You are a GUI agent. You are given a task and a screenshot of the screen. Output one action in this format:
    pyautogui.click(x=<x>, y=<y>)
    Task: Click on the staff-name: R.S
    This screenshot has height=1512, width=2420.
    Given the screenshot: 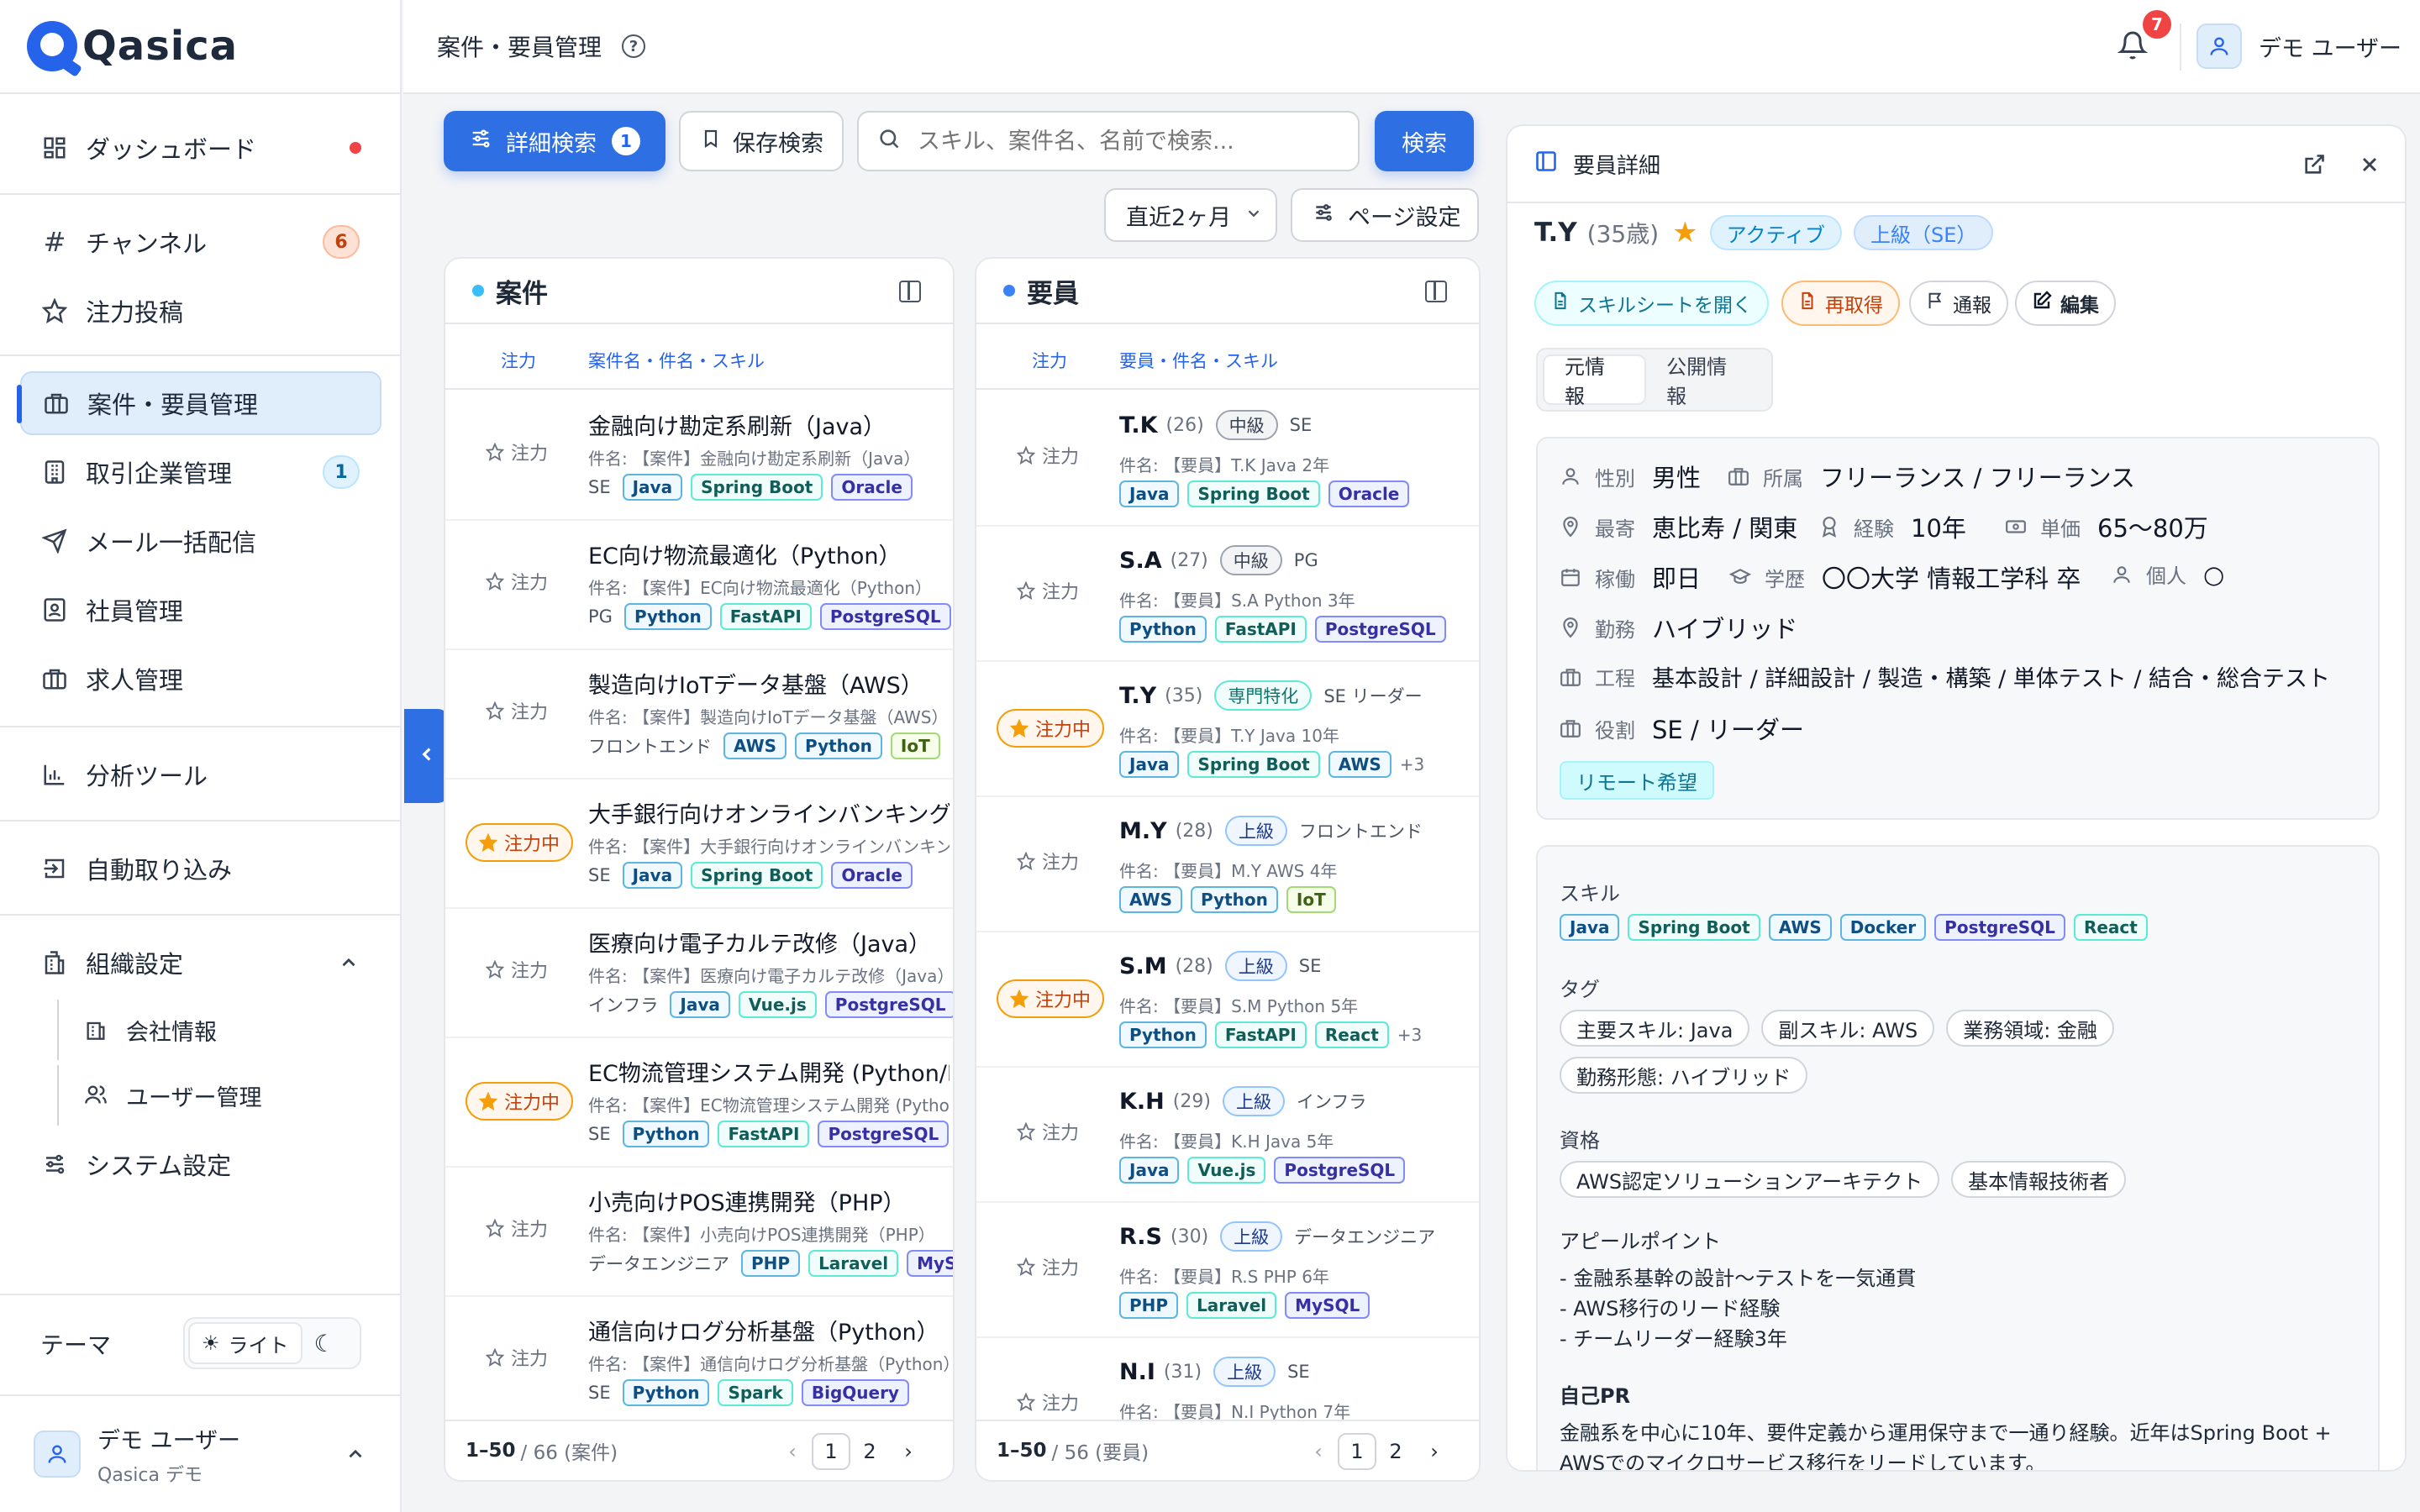 What is the action you would take?
    pyautogui.click(x=1140, y=1237)
    